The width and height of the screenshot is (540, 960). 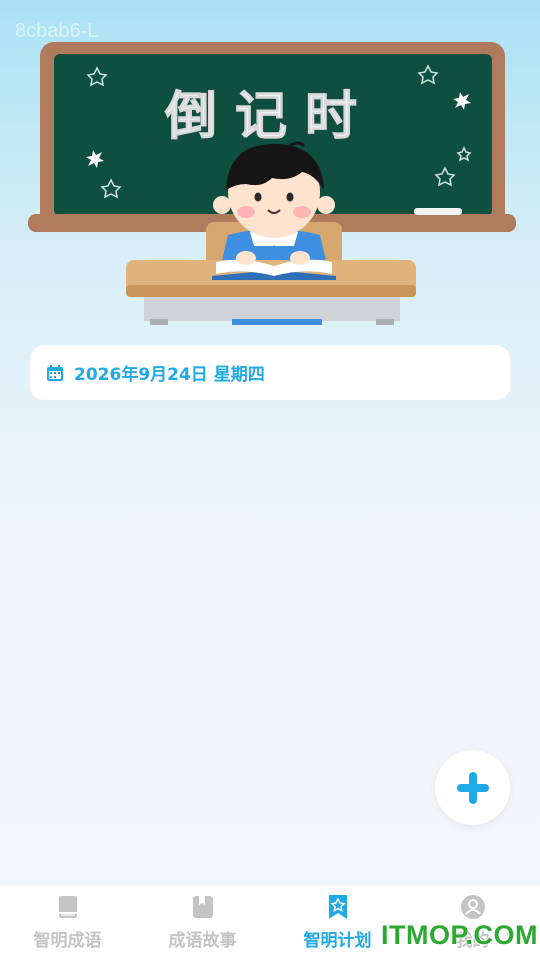 I want to click on site-watermark: ITMOP.COM, so click(x=460, y=935).